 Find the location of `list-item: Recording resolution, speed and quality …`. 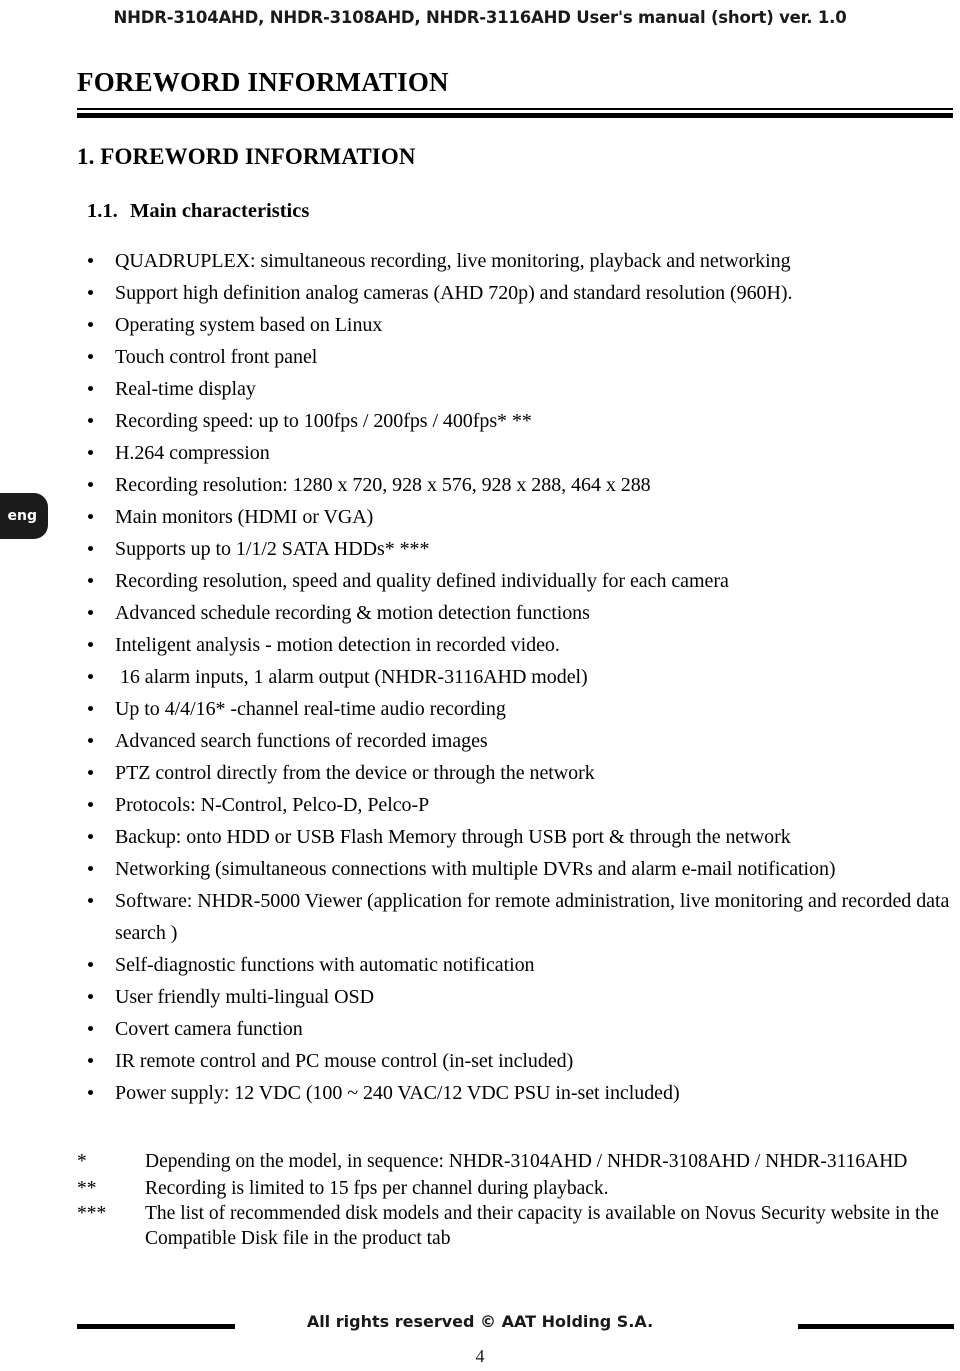

list-item: Recording resolution, speed and quality … is located at coordinates (515, 581).